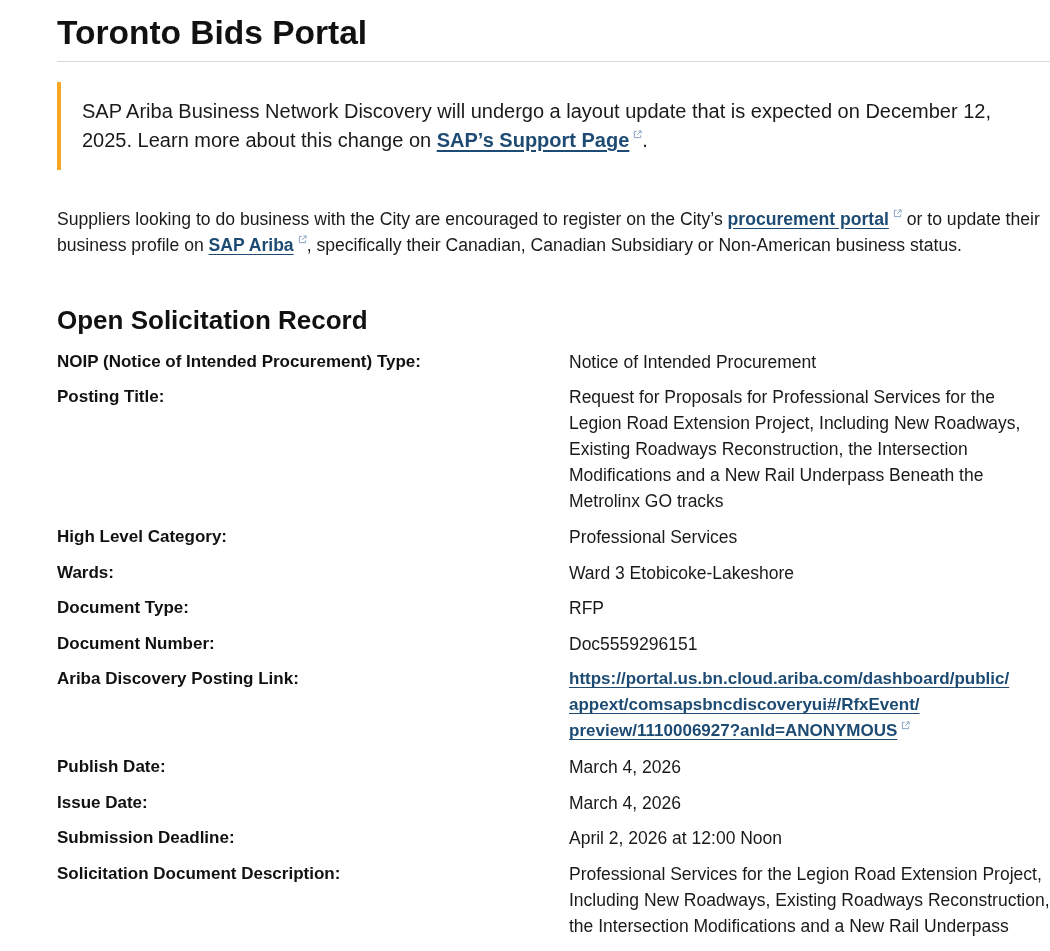  Describe the element at coordinates (809, 900) in the screenshot. I see `field-value: Professional Services for the Legion Road Extension Project, Including New Roadways, Existing Roadways Reconstruction, the Intersection Modifications and a New Rail Underpass` at that location.